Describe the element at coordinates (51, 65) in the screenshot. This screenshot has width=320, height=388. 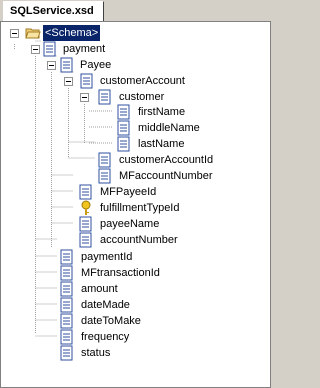
I see `collapse-payee-toggle` at that location.